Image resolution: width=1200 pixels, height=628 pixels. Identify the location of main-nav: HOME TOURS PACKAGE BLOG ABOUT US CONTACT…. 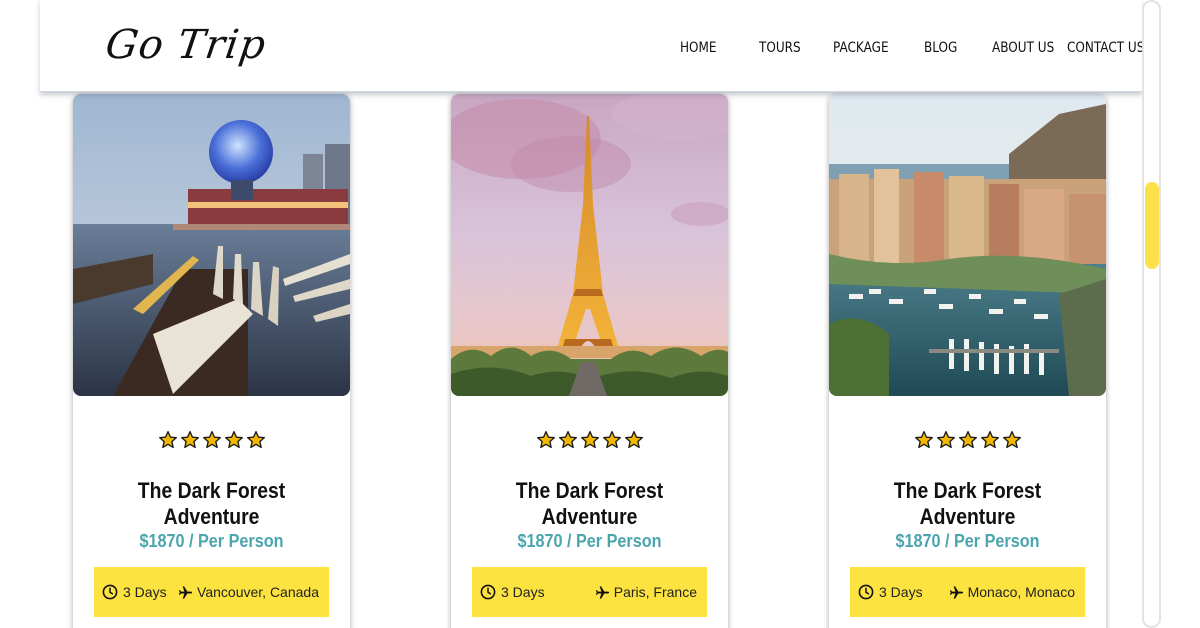
(592, 50).